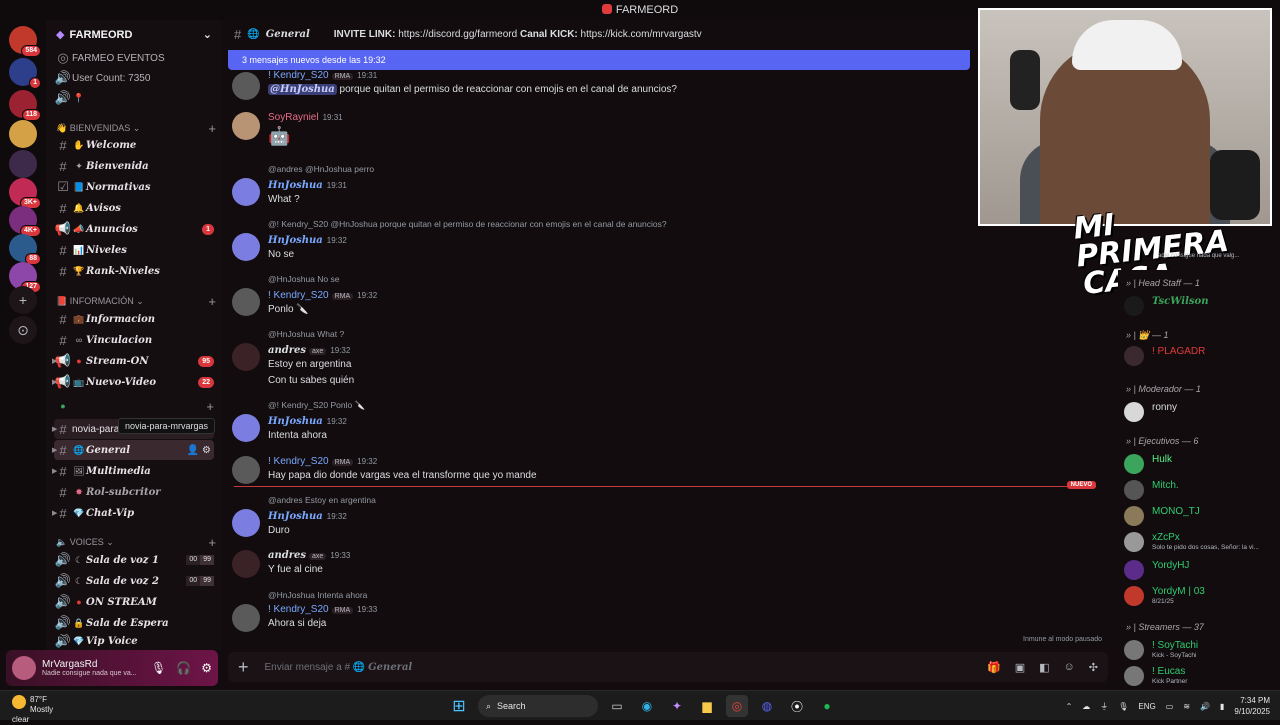  I want to click on reply-preview: @andres @HnJoshua perro, so click(321, 169).